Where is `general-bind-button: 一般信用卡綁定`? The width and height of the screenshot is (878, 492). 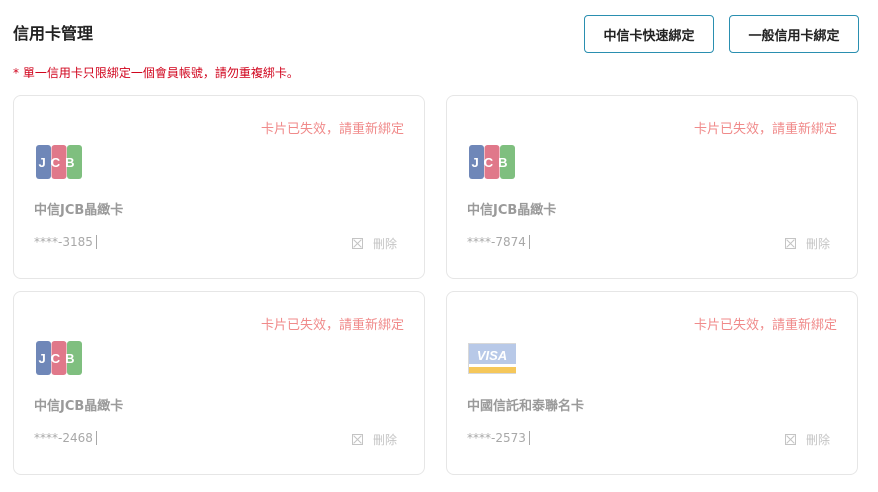 general-bind-button: 一般信用卡綁定 is located at coordinates (794, 34).